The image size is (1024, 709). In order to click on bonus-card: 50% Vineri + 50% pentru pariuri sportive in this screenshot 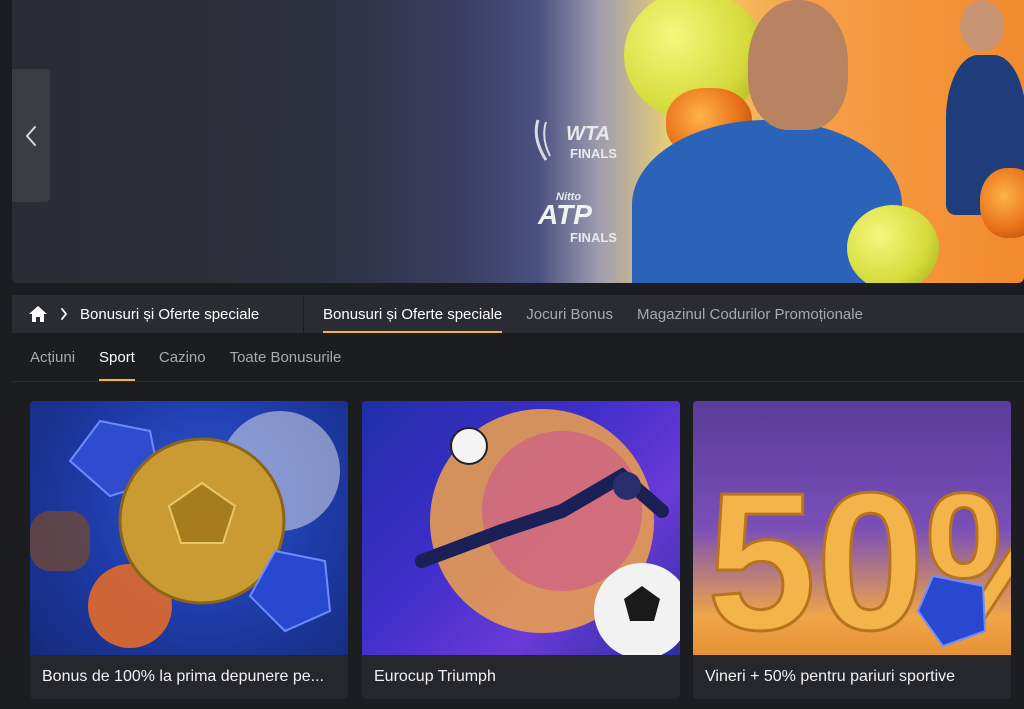, I will do `click(852, 550)`.